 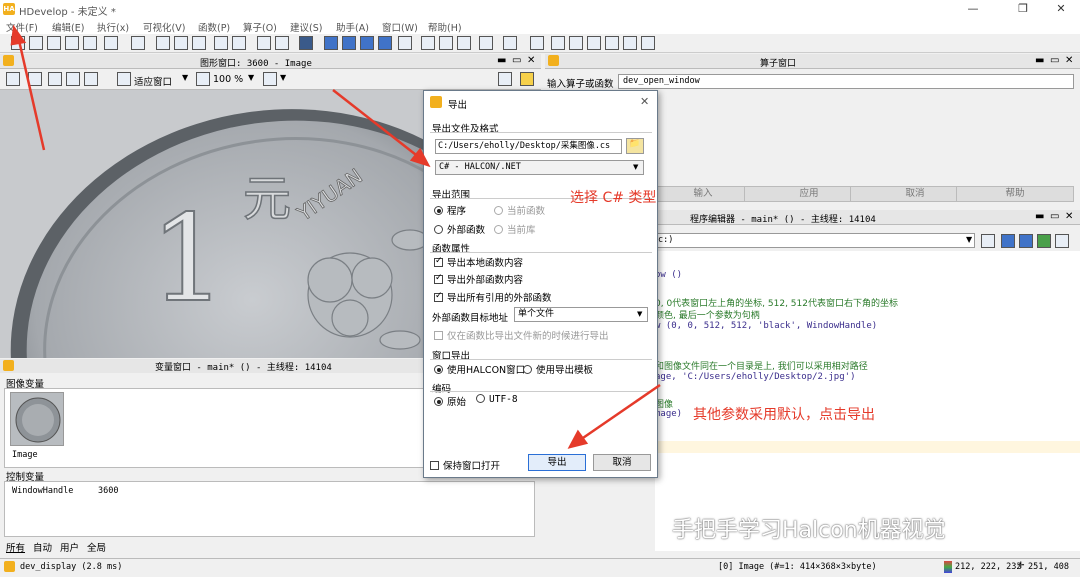 What do you see at coordinates (809, 530) in the screenshot?
I see `watermark: 手把手学习Halcon机器视觉` at bounding box center [809, 530].